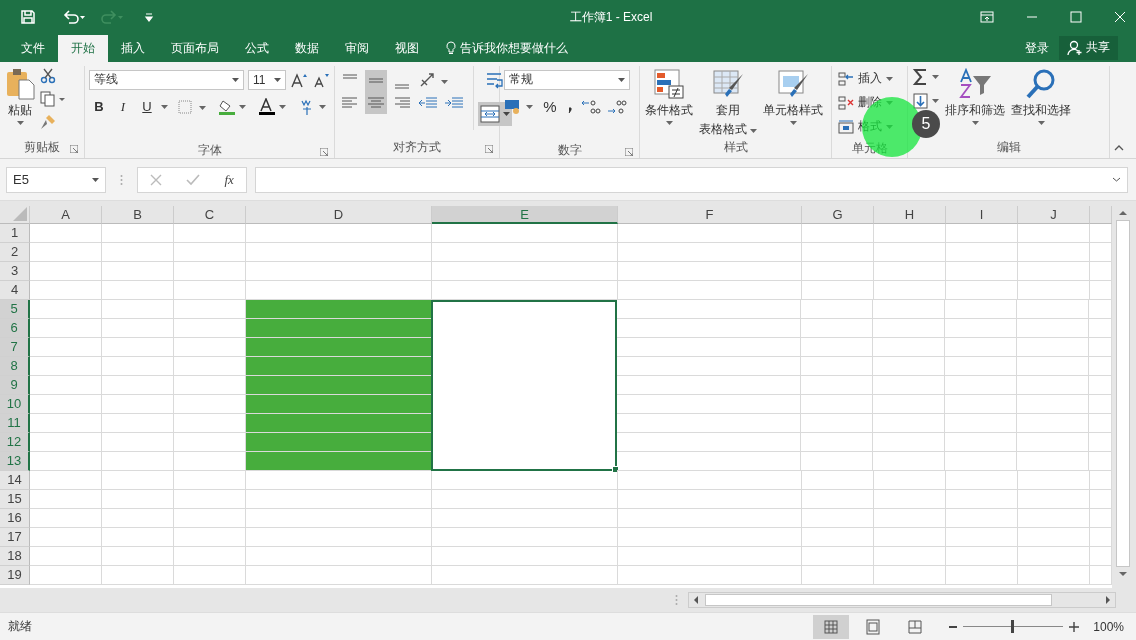  What do you see at coordinates (15, 462) in the screenshot?
I see `row-header: 13` at bounding box center [15, 462].